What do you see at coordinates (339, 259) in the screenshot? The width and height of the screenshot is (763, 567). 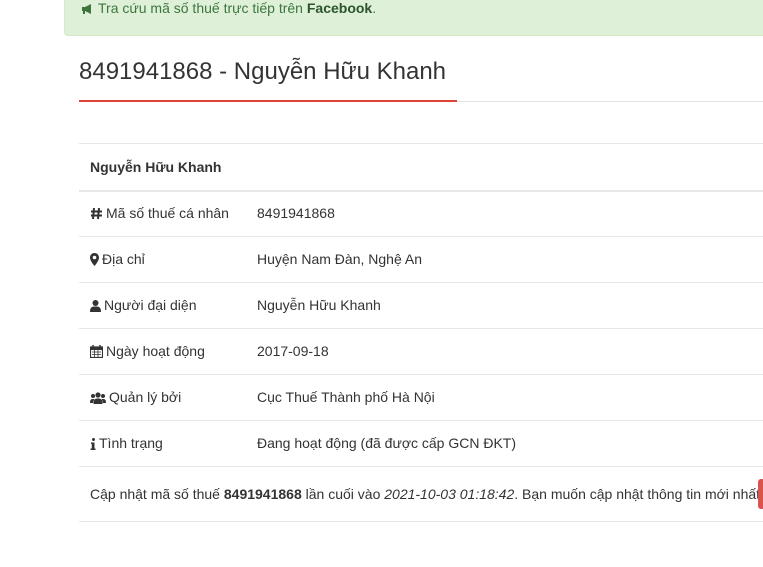 I see `address-value: Huyện Nam Đàn, Nghệ An` at bounding box center [339, 259].